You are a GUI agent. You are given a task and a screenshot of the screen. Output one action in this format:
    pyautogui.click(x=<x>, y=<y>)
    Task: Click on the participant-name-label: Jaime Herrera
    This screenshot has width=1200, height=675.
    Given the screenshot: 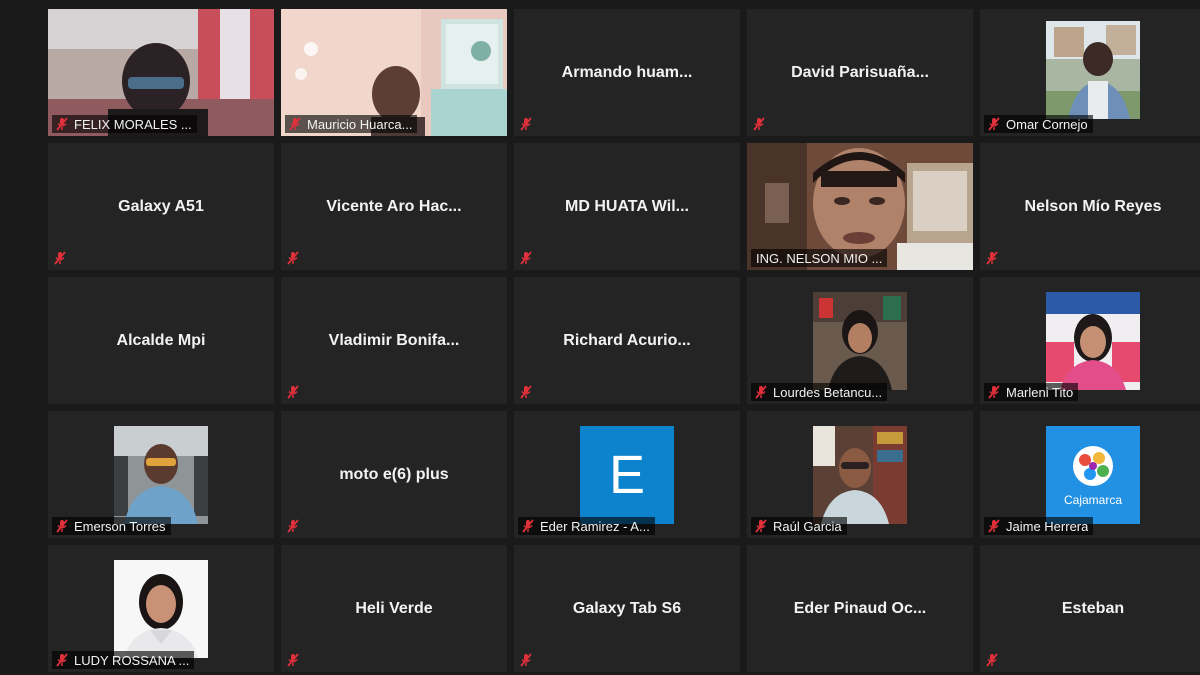 What is the action you would take?
    pyautogui.click(x=1039, y=526)
    